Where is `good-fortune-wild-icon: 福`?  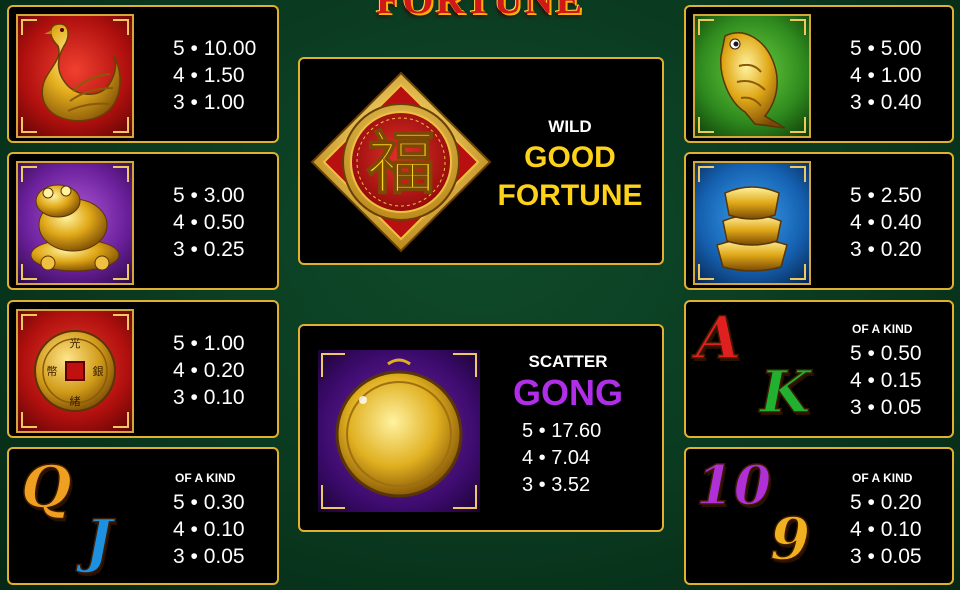
good-fortune-wild-icon: 福 is located at coordinates (401, 162).